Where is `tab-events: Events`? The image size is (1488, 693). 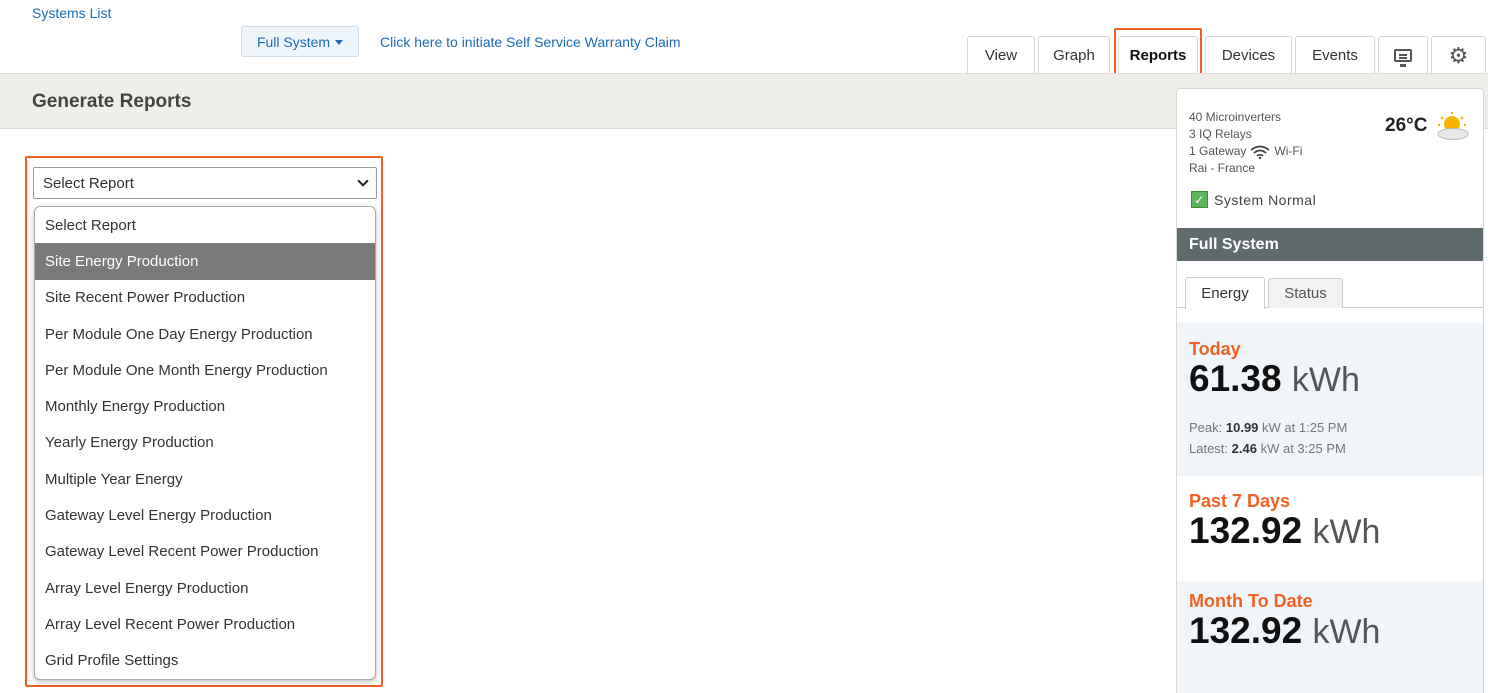 tab-events: Events is located at coordinates (1335, 55).